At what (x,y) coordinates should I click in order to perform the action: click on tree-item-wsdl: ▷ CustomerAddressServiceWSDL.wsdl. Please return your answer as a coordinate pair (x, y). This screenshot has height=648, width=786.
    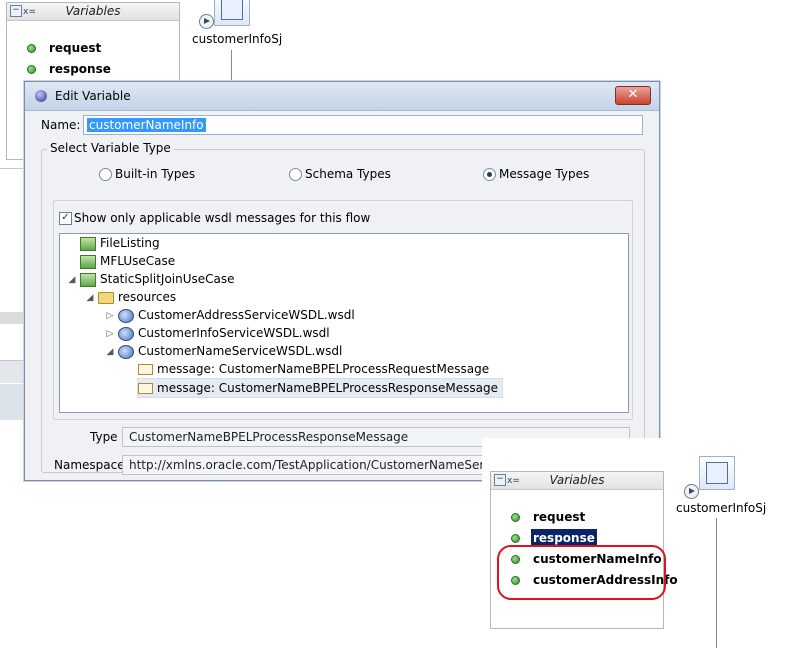
    Looking at the image, I should click on (230, 315).